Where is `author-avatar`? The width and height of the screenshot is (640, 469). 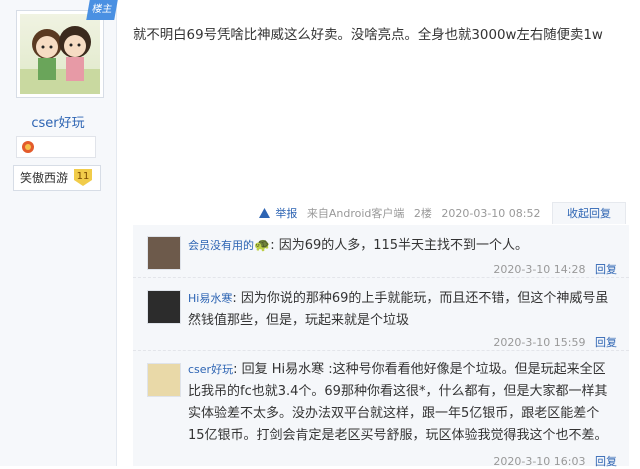 author-avatar is located at coordinates (60, 54).